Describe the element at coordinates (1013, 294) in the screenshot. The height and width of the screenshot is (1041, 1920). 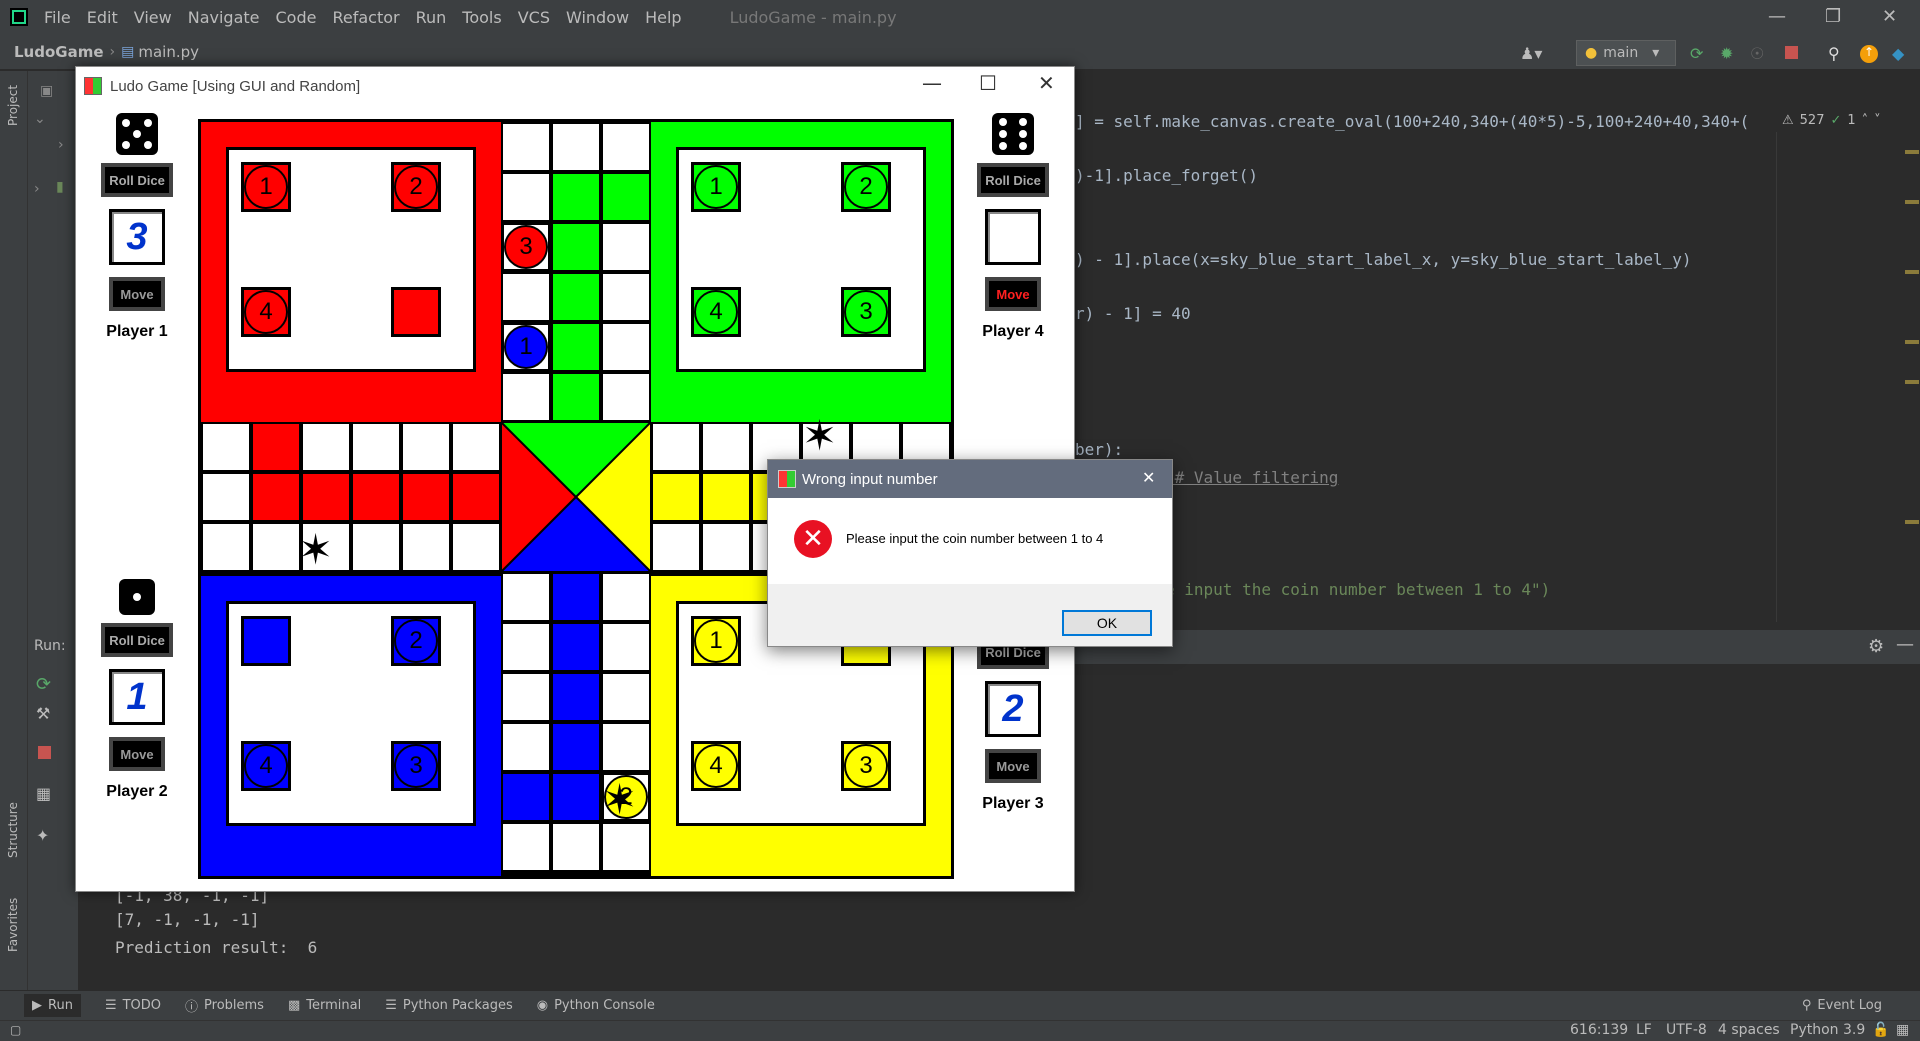
I see `player-4-move-button: Move` at that location.